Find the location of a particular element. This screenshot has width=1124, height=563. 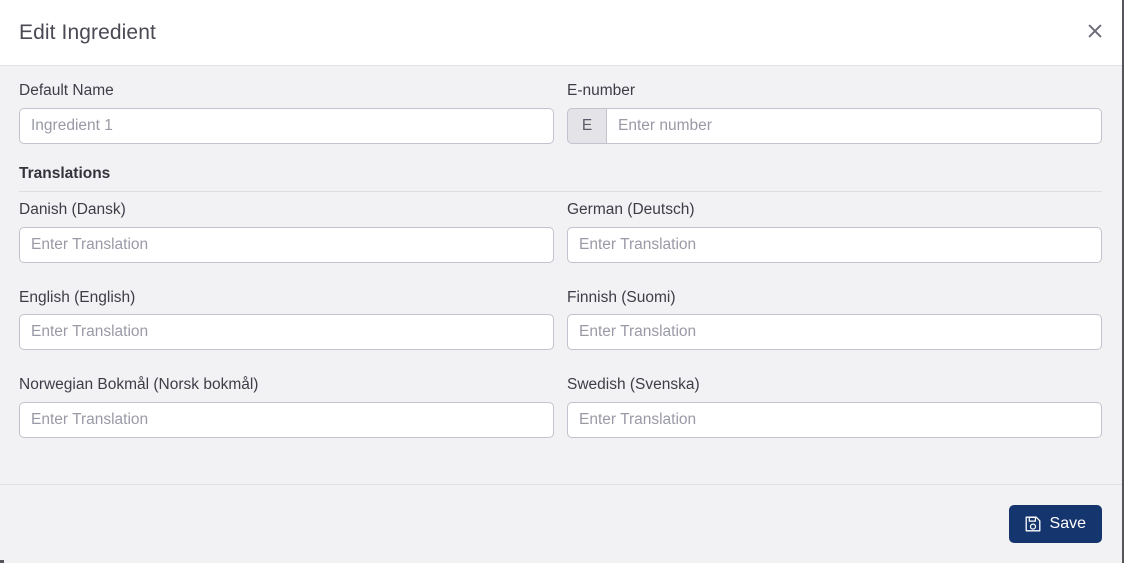

field-translation-danish: Danish (Dansk) is located at coordinates (286, 232).